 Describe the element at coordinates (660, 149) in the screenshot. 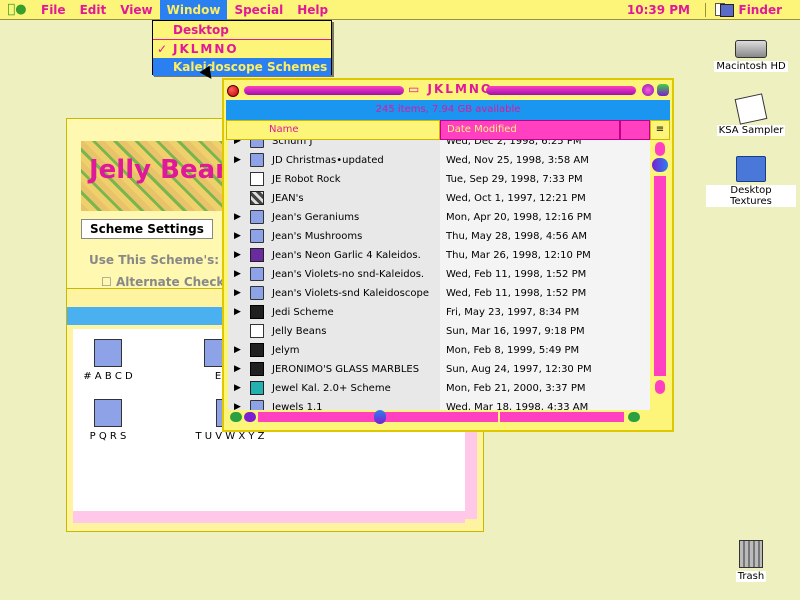

I see `scroll-up-icon` at that location.